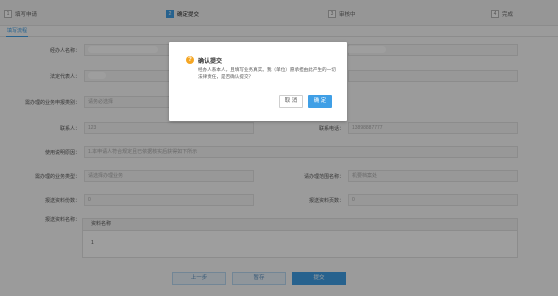 The height and width of the screenshot is (296, 558). I want to click on warning-icon: ?, so click(190, 60).